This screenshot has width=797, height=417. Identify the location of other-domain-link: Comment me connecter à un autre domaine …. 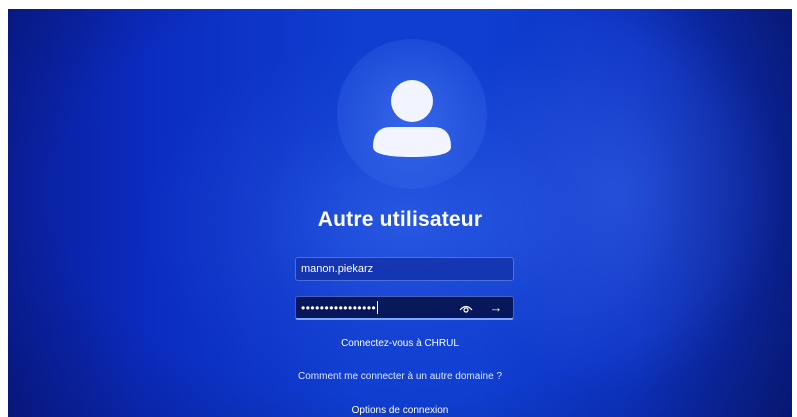
(400, 376).